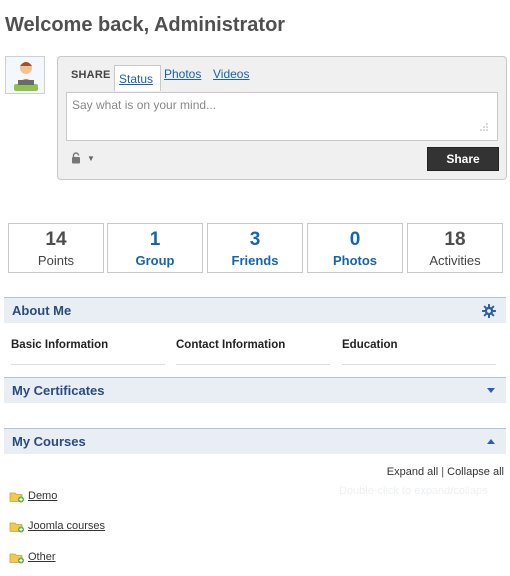  I want to click on section-title: My Courses, so click(49, 441).